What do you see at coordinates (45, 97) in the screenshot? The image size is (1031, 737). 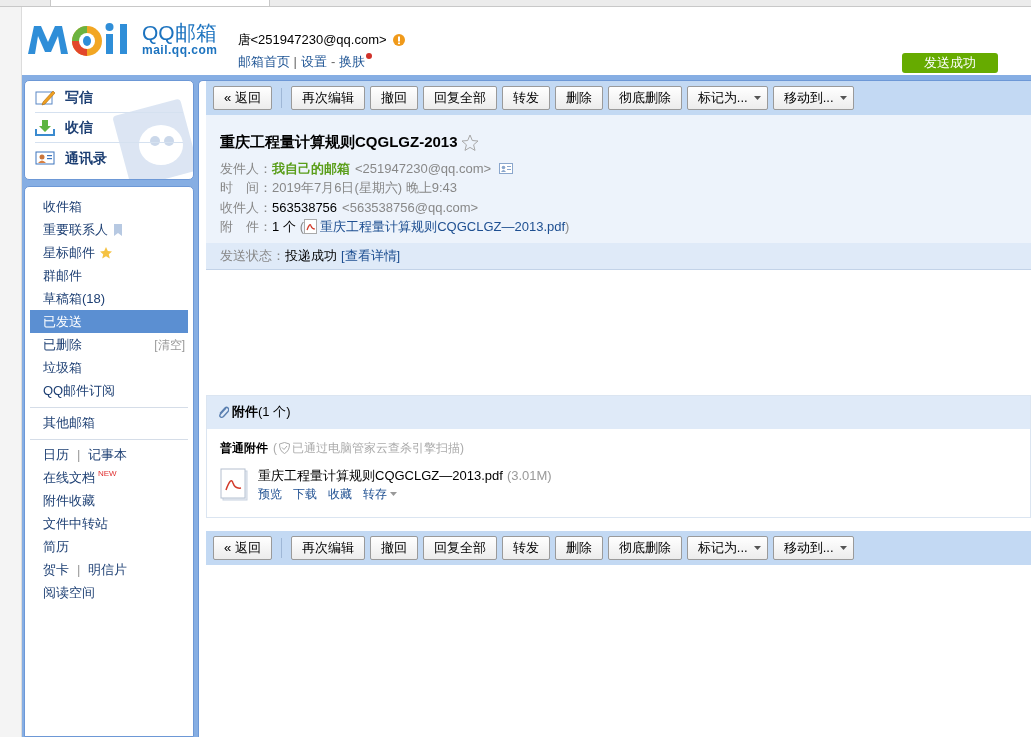 I see `pencil-note-icon` at bounding box center [45, 97].